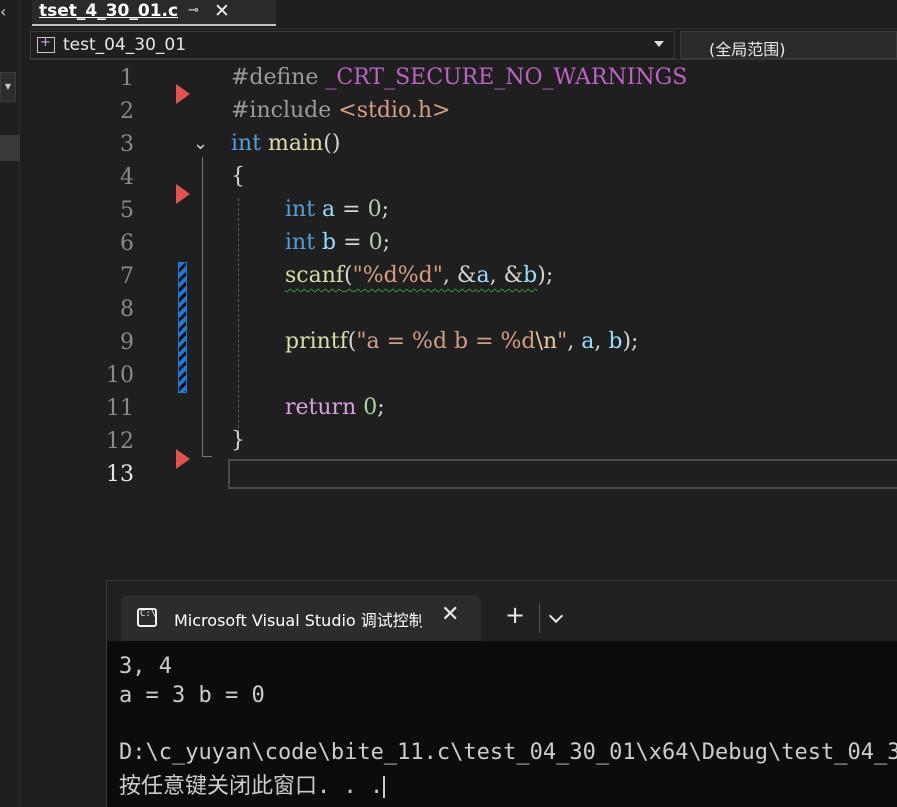  What do you see at coordinates (145, 666) in the screenshot?
I see `terminal-output-line: 3, 4` at bounding box center [145, 666].